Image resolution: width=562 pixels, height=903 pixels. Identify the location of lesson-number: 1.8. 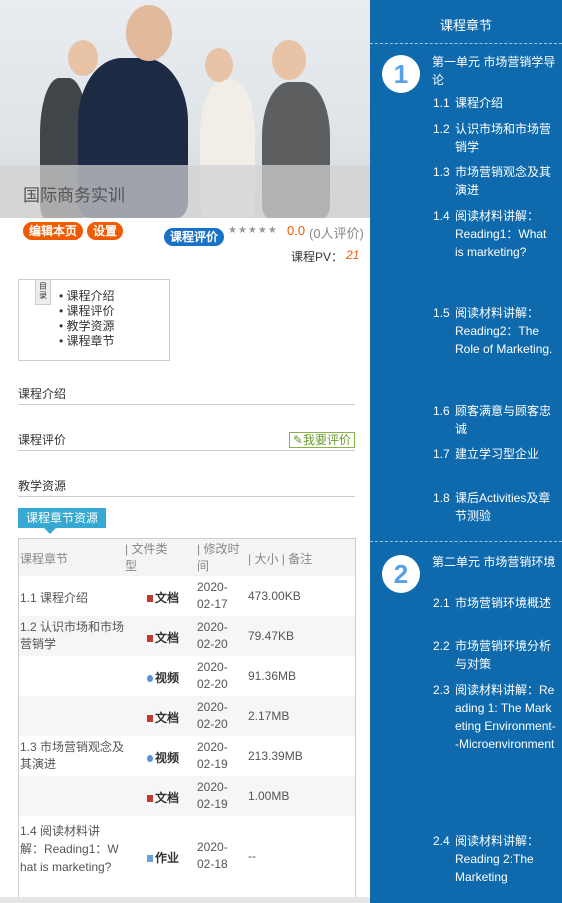
(441, 498).